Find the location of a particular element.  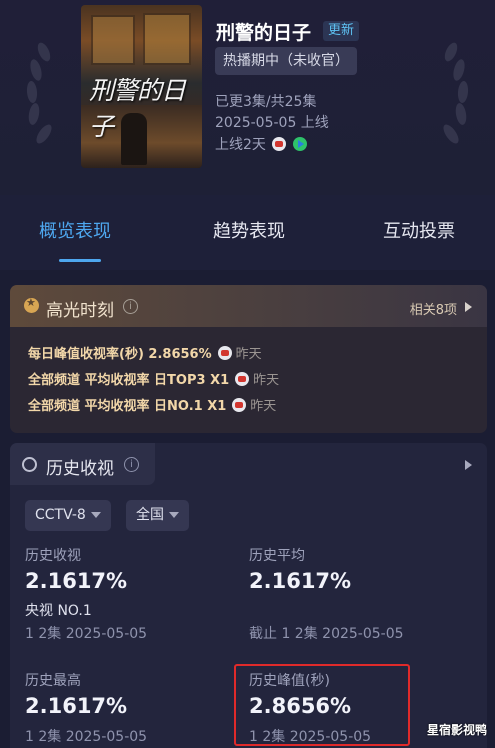

highlight-row: 全部频道 平均收视率 日TOP3 X1 昨天 is located at coordinates (153, 378).